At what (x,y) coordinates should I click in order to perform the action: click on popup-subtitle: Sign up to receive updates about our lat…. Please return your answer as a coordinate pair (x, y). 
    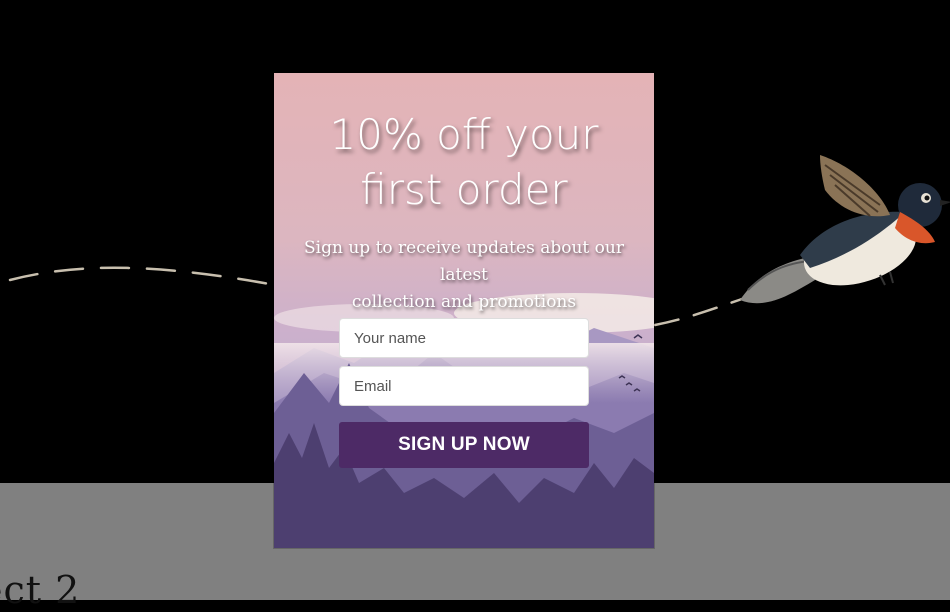
    Looking at the image, I should click on (464, 275).